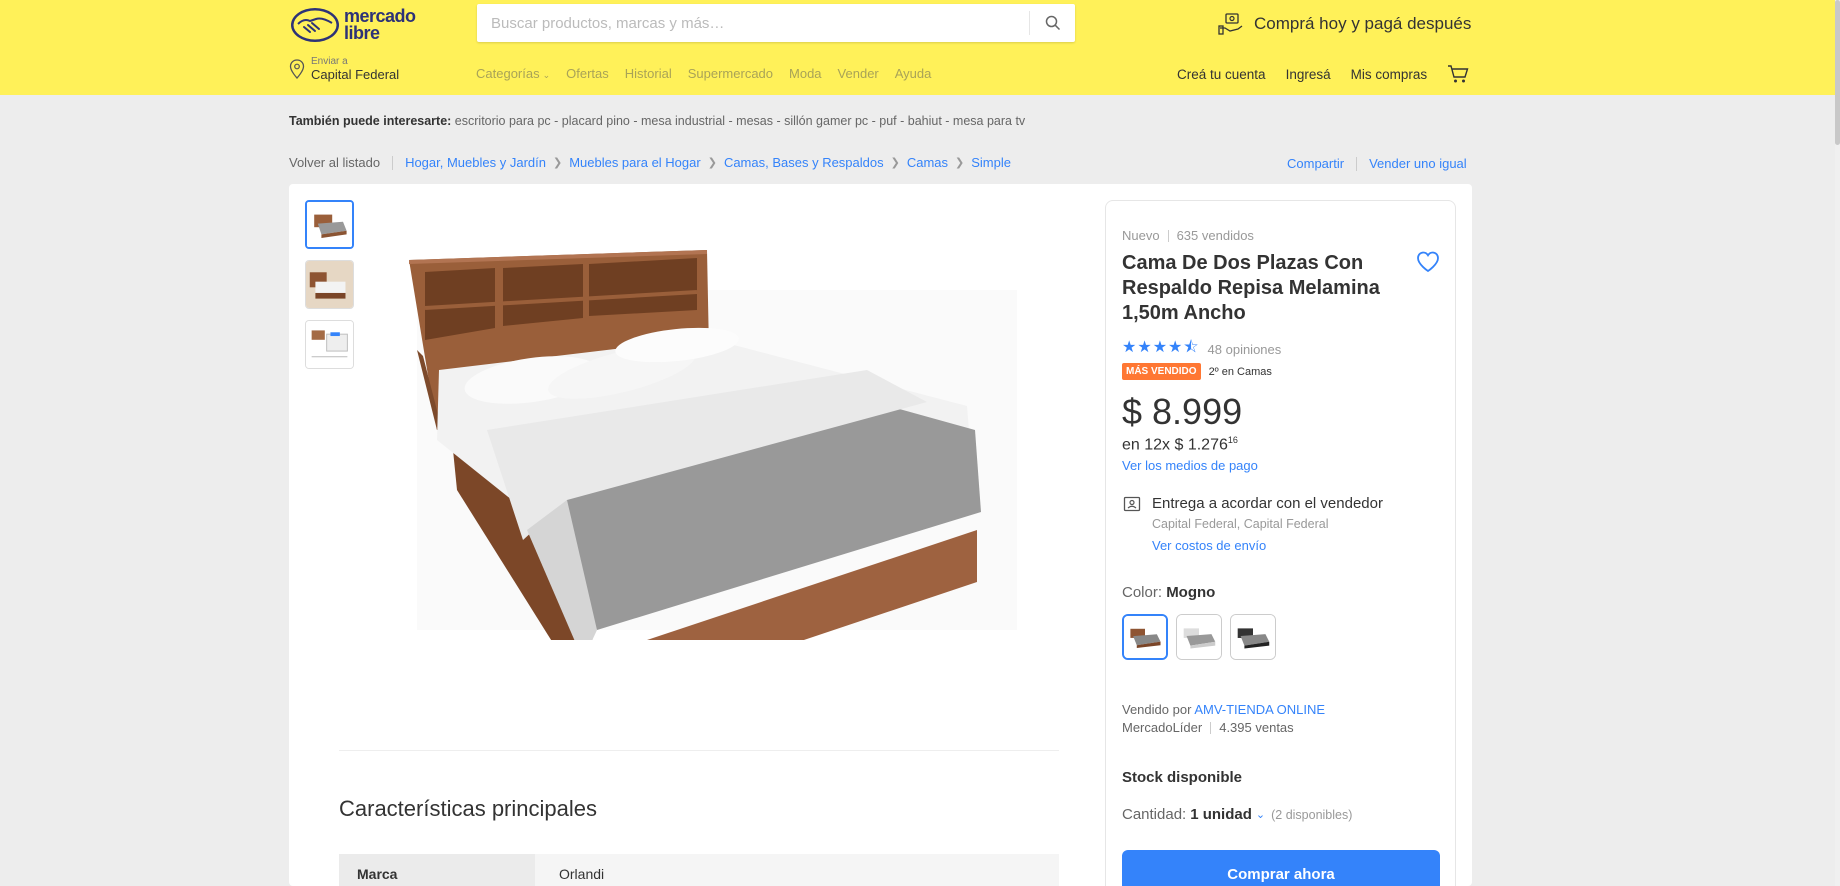 This screenshot has width=1840, height=886. Describe the element at coordinates (393, 162) in the screenshot. I see `breadcrumb-divider` at that location.